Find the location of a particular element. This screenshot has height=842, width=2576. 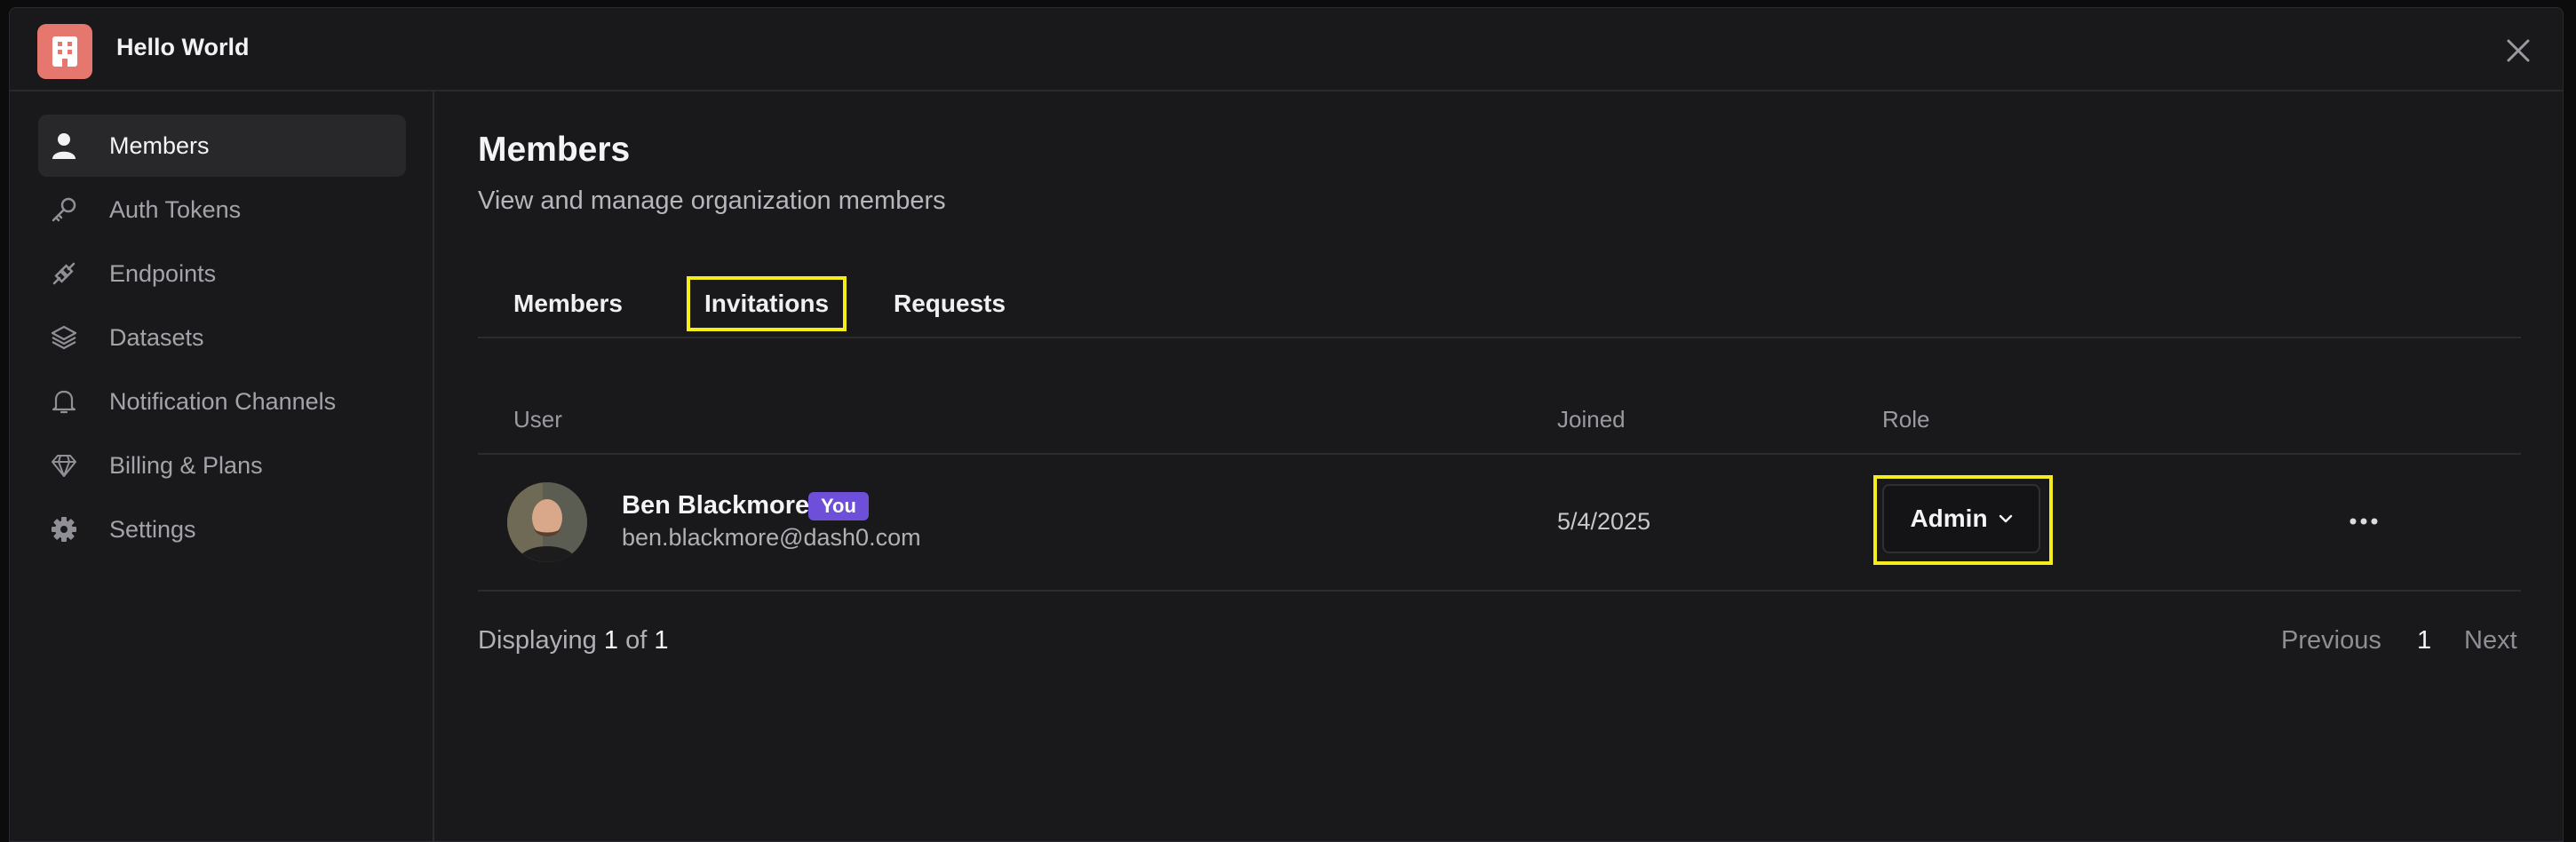

column-header-joined: Joined is located at coordinates (1591, 419).